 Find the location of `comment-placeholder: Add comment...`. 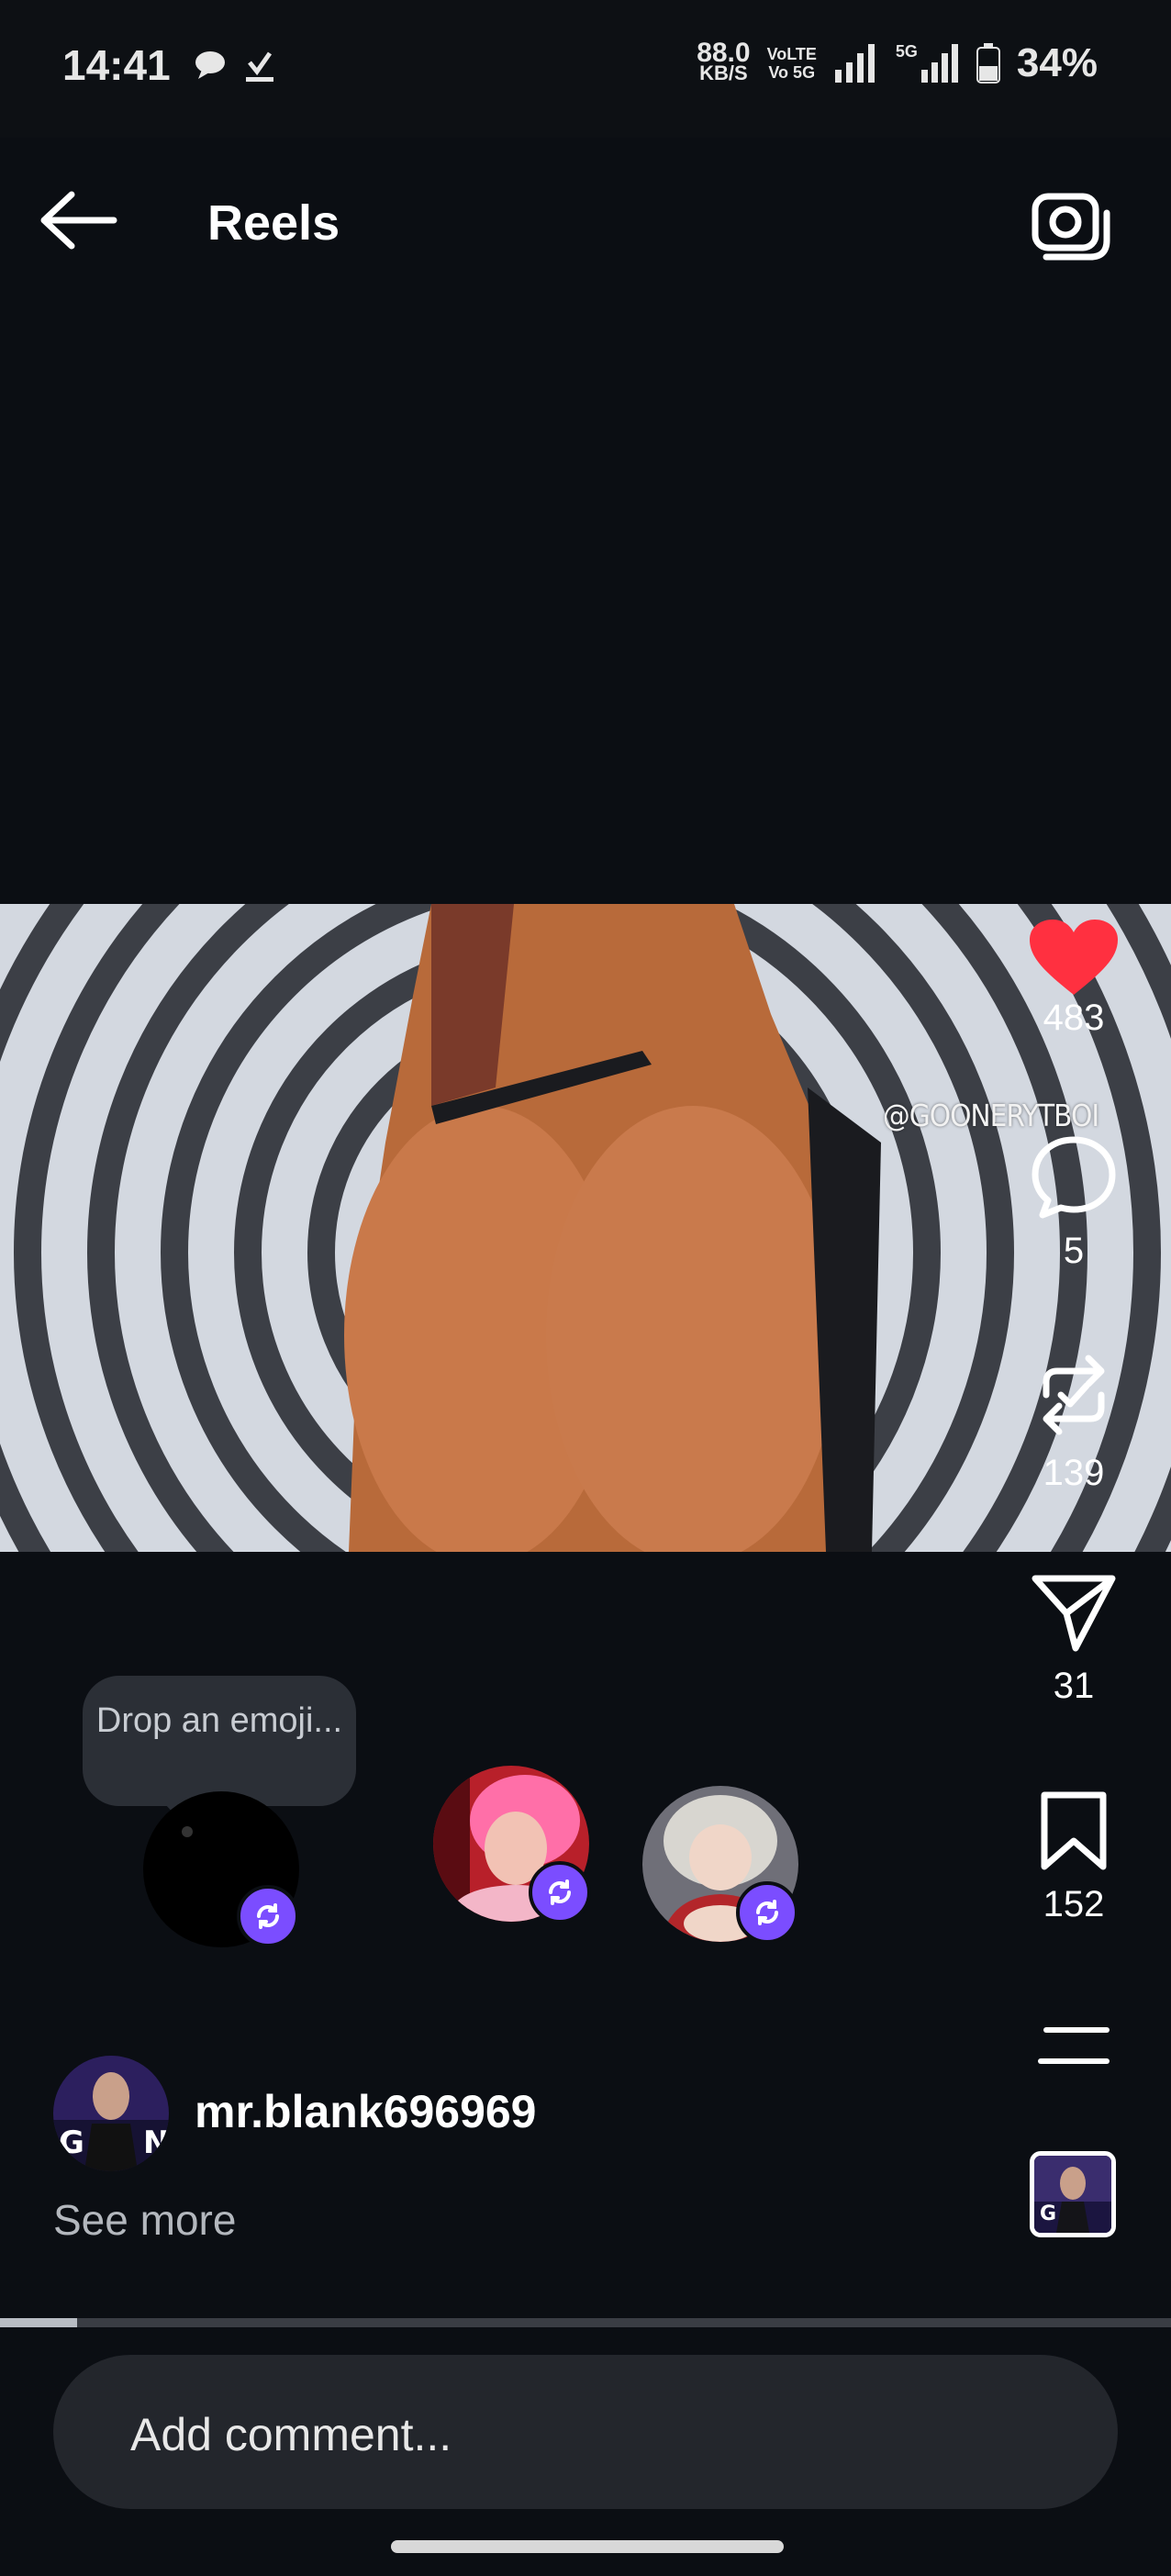

comment-placeholder: Add comment... is located at coordinates (291, 2434).